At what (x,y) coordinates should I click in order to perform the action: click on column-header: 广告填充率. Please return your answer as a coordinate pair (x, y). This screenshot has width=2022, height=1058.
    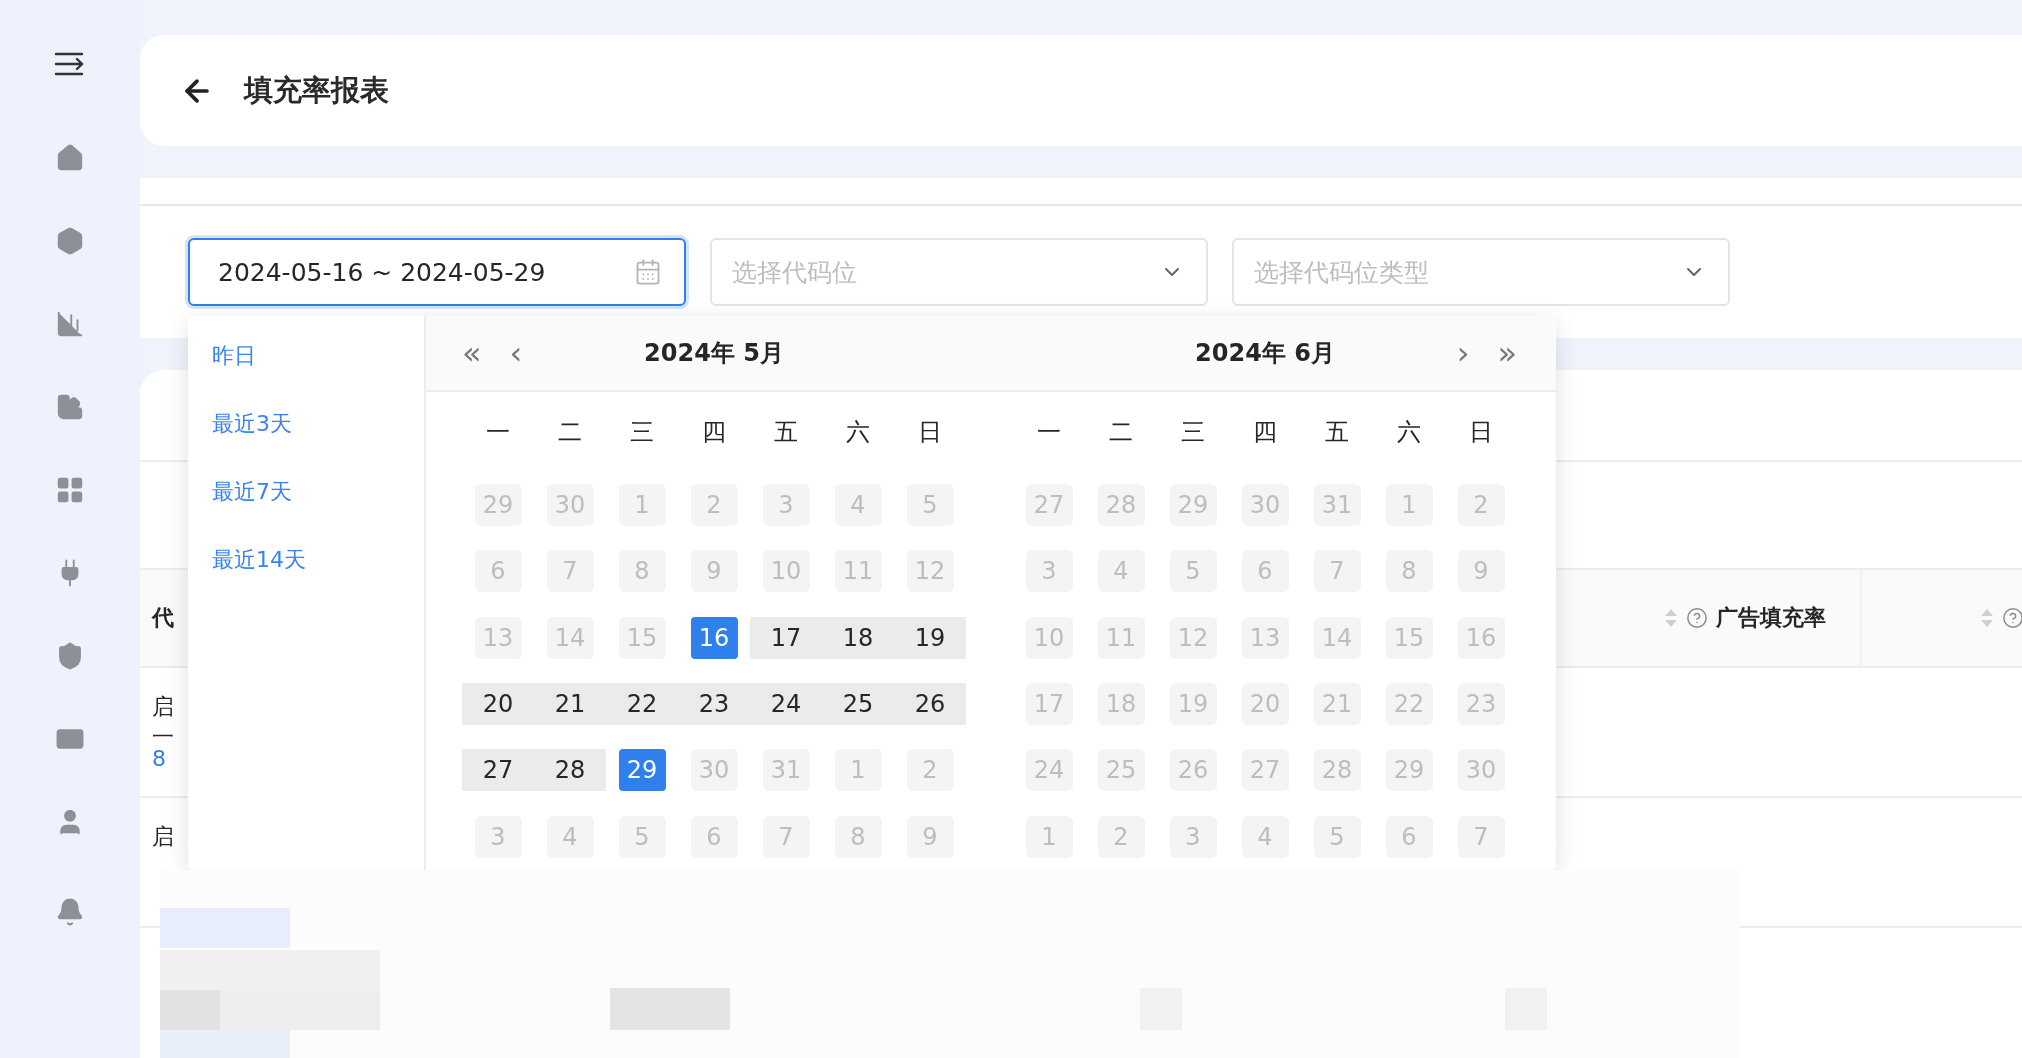
    Looking at the image, I should click on (1771, 618).